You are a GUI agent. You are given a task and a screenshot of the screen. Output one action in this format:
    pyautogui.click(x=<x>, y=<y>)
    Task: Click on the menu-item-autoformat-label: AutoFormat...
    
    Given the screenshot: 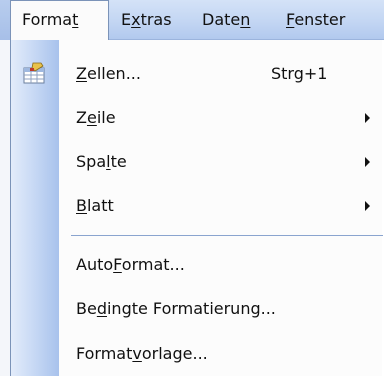 What is the action you would take?
    pyautogui.click(x=130, y=264)
    